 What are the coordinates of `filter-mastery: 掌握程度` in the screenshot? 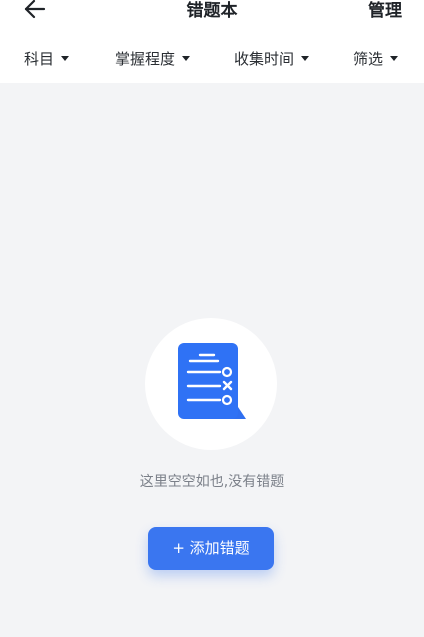 It's located at (153, 59).